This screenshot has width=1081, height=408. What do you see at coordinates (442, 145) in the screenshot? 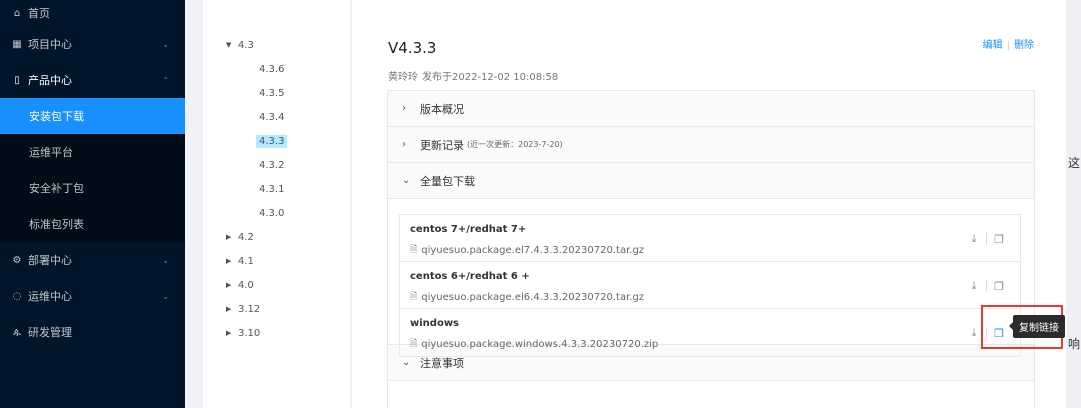
I see `panel-title: 更新记录` at bounding box center [442, 145].